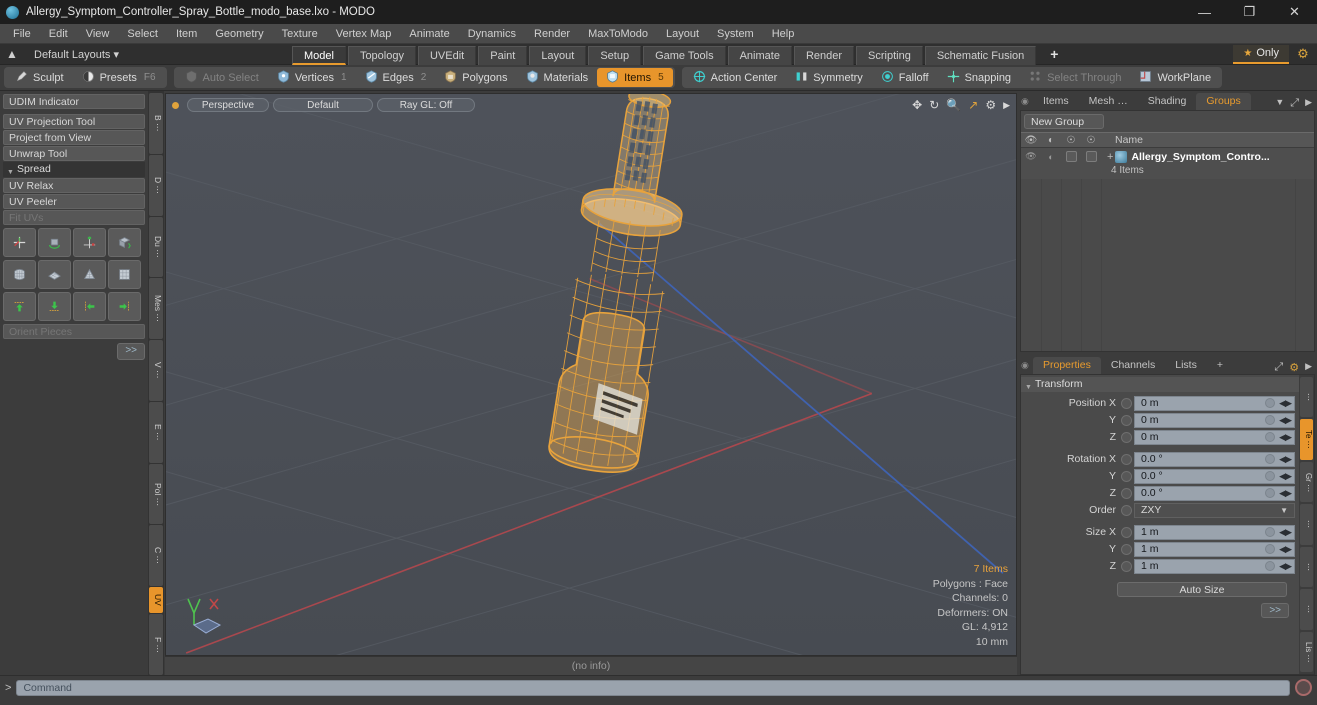  What do you see at coordinates (12, 54) in the screenshot?
I see `layout-home-icon: ▲` at bounding box center [12, 54].